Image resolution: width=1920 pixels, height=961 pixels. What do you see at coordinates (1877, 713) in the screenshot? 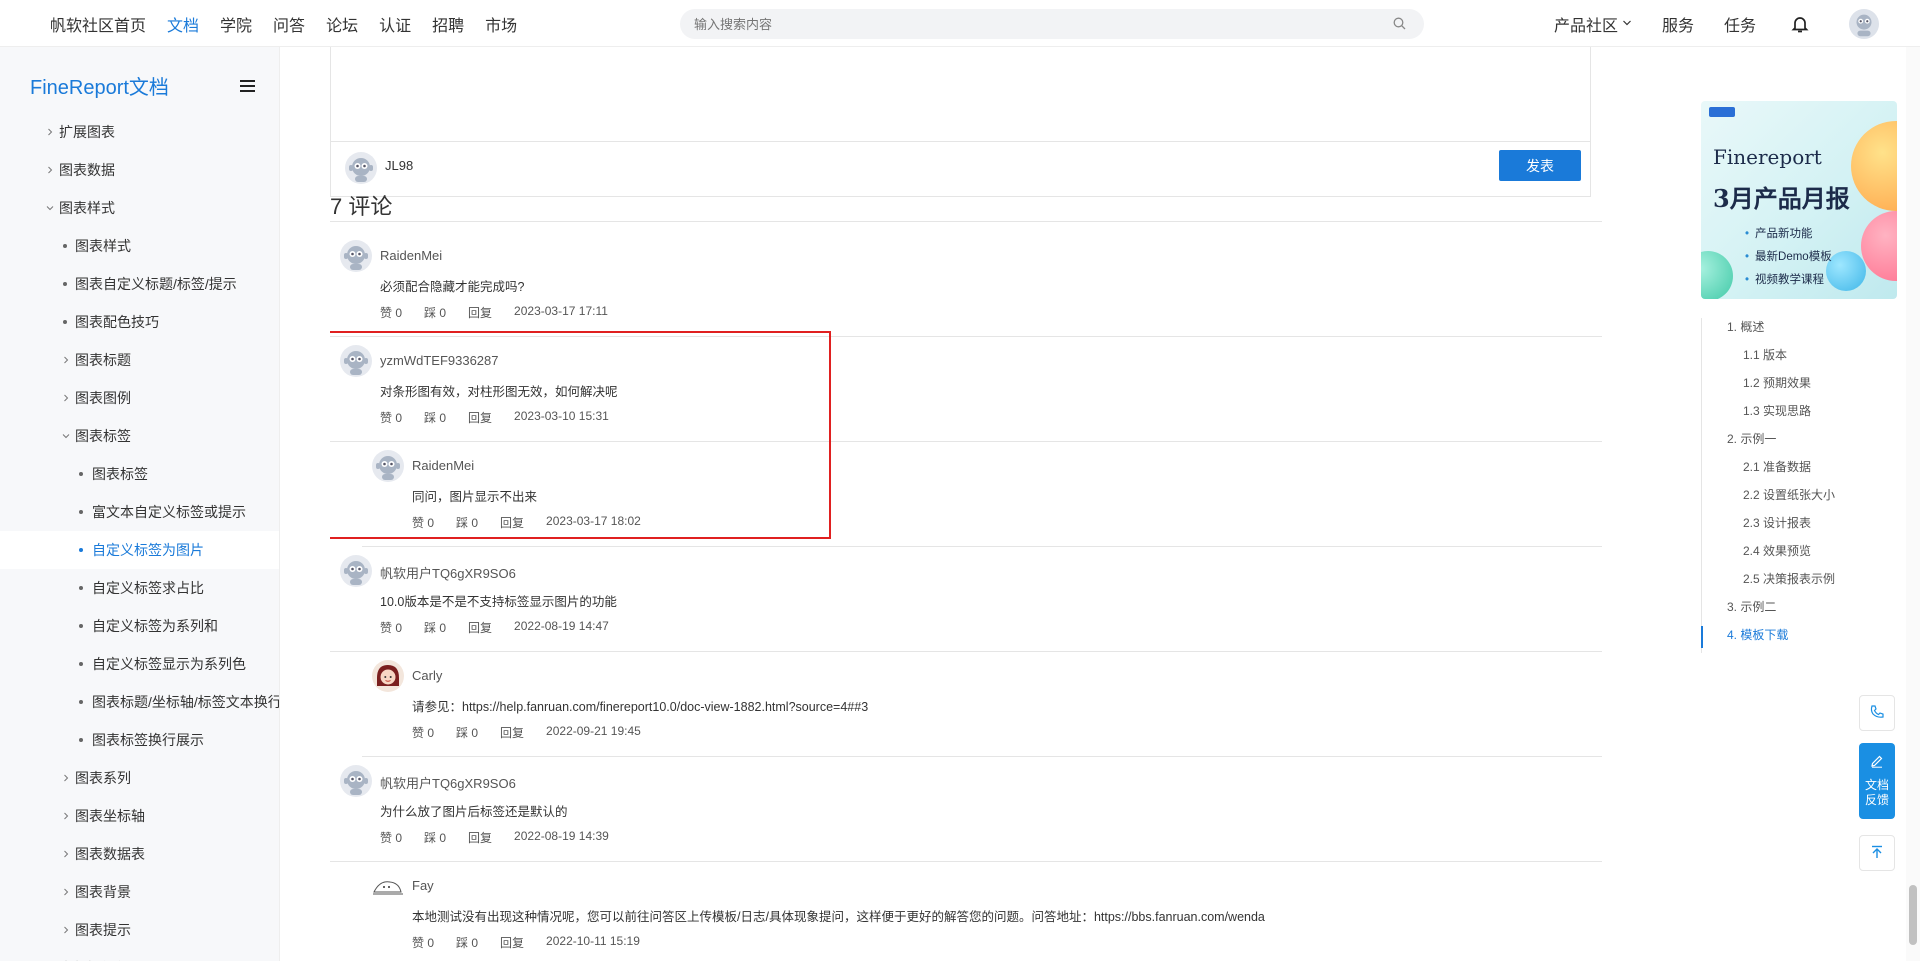
I see `phone-button` at bounding box center [1877, 713].